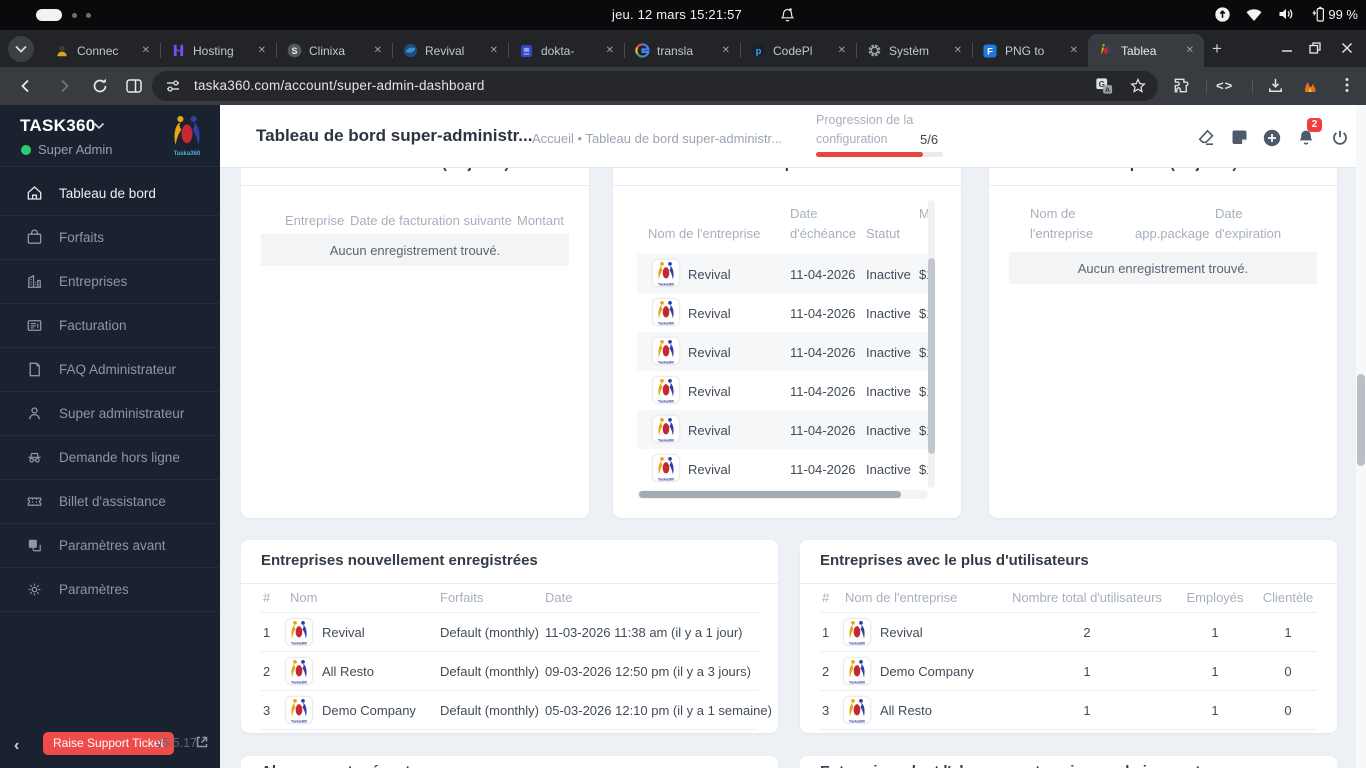 The height and width of the screenshot is (768, 1366). I want to click on notes-icon, so click(1239, 137).